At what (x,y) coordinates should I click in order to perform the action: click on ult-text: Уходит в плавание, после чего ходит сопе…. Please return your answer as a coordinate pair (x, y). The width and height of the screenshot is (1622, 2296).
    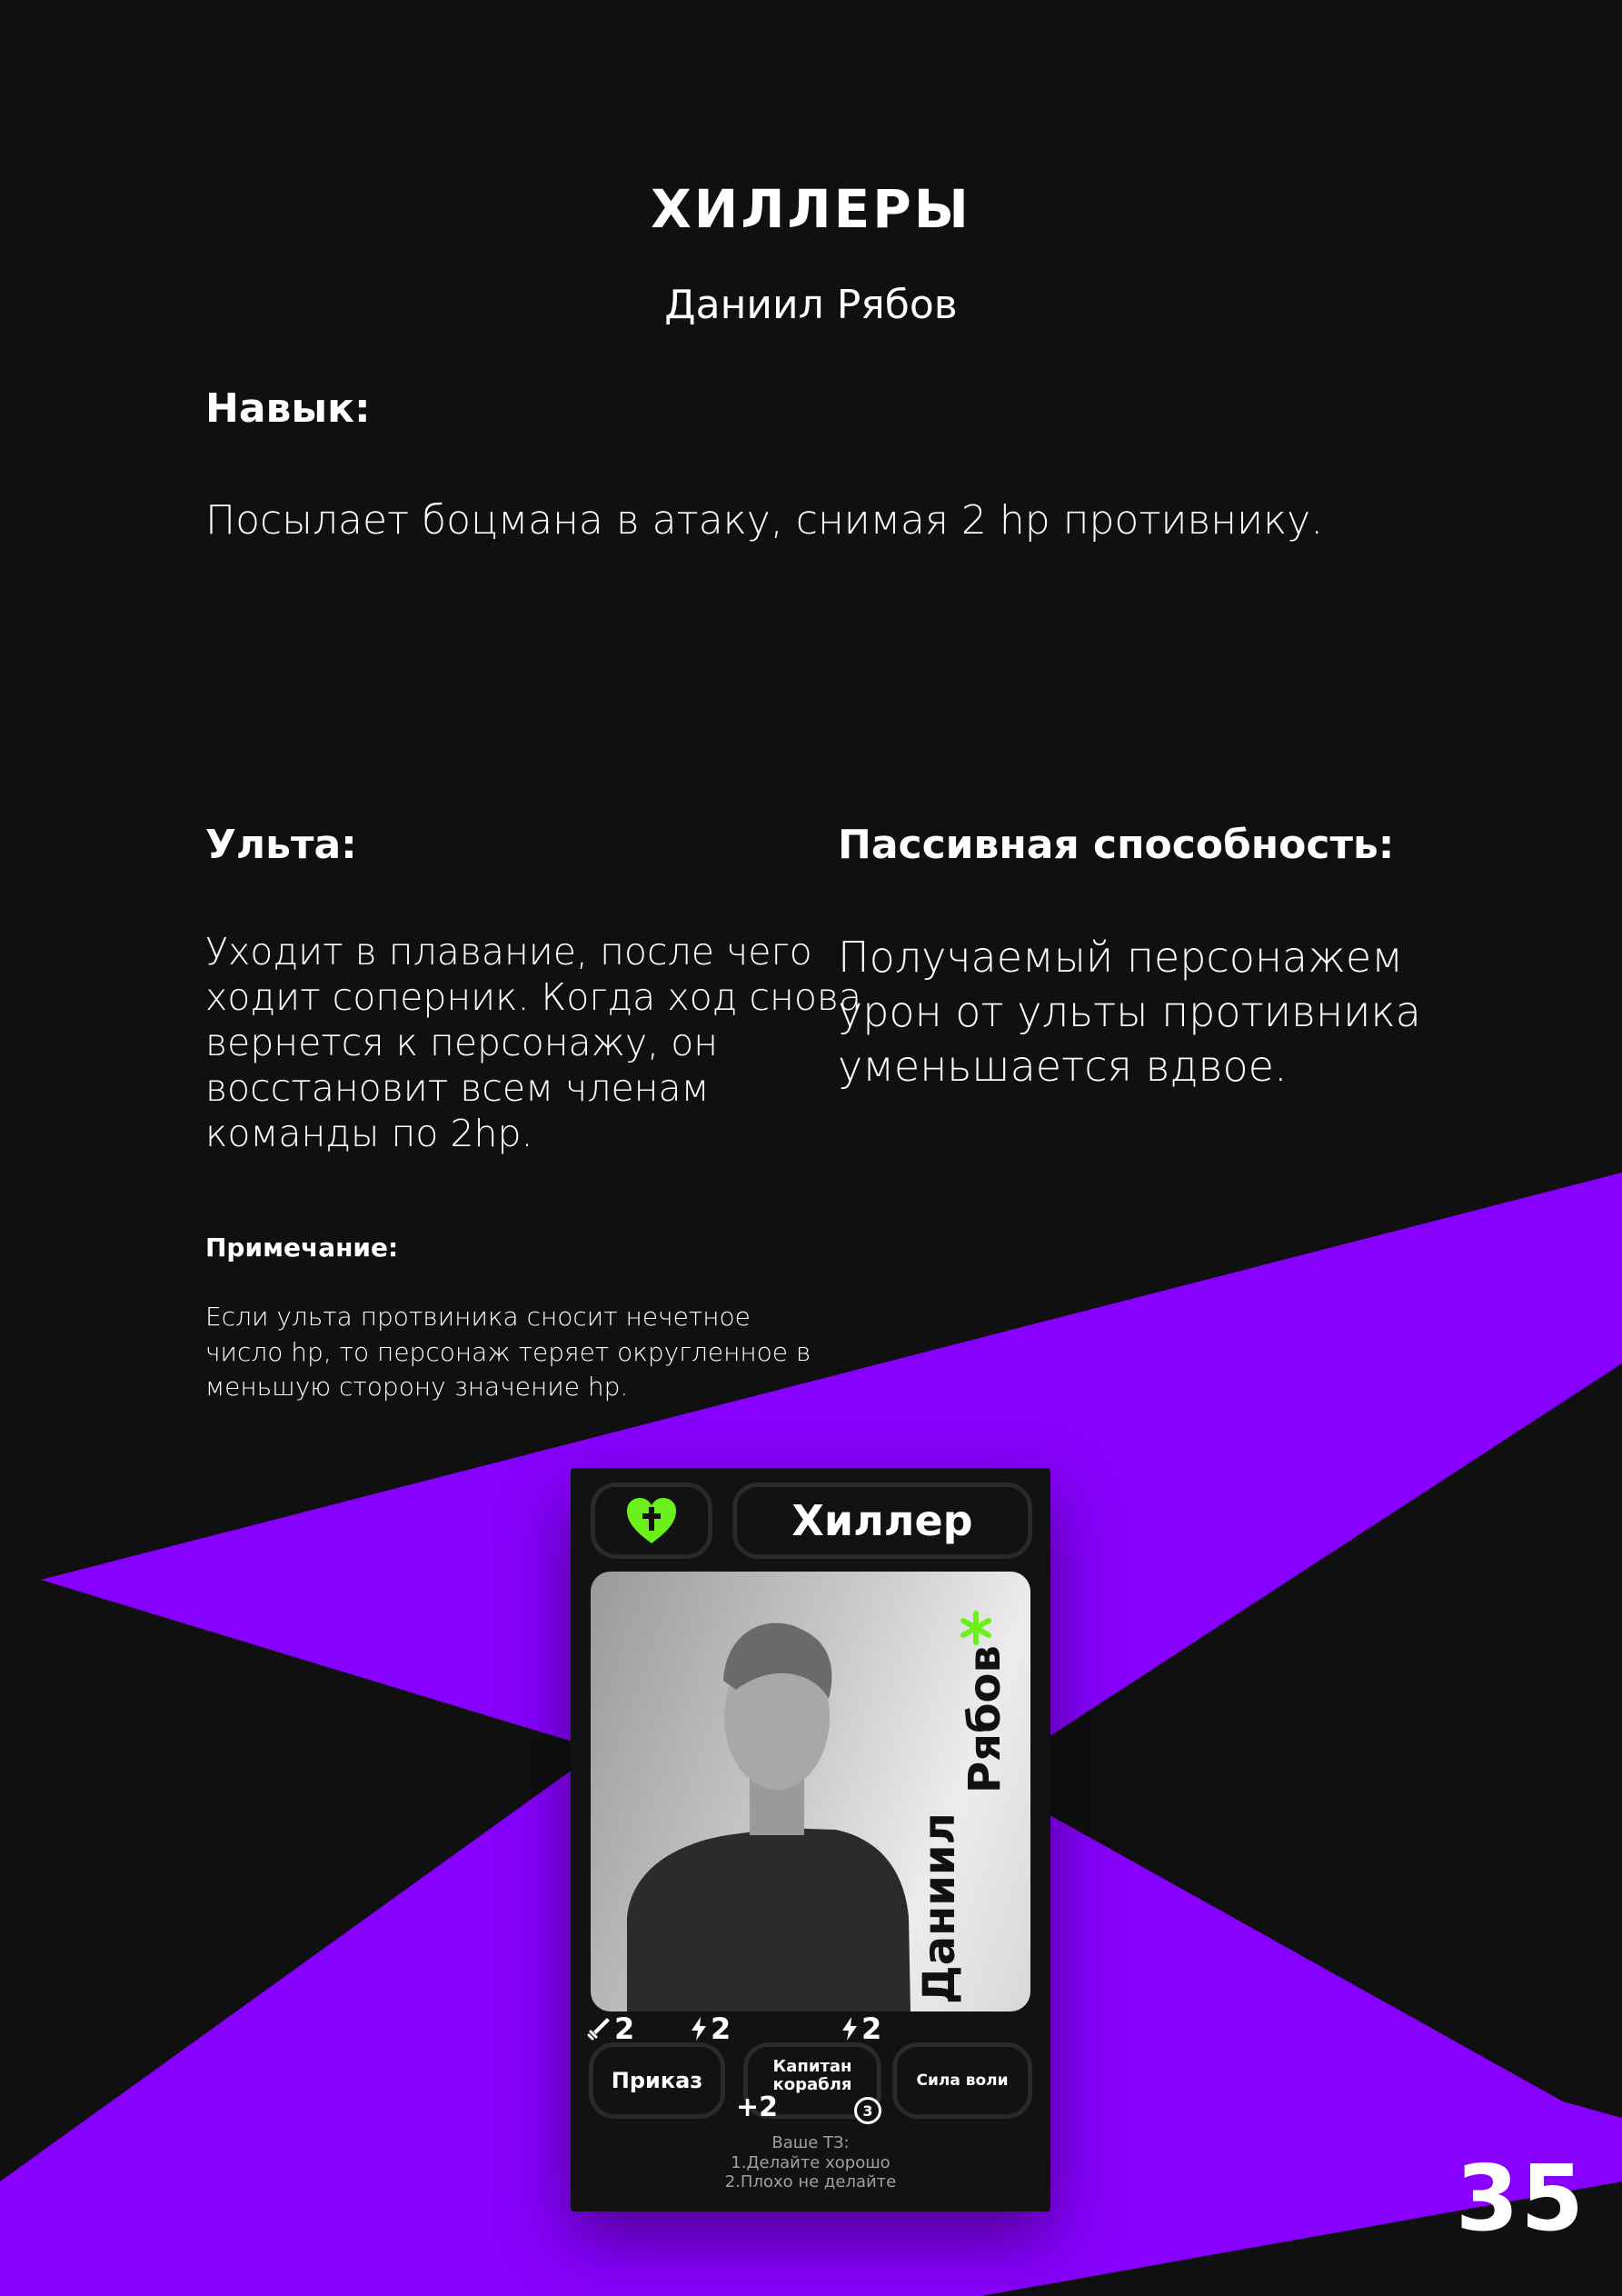
    Looking at the image, I should click on (533, 1042).